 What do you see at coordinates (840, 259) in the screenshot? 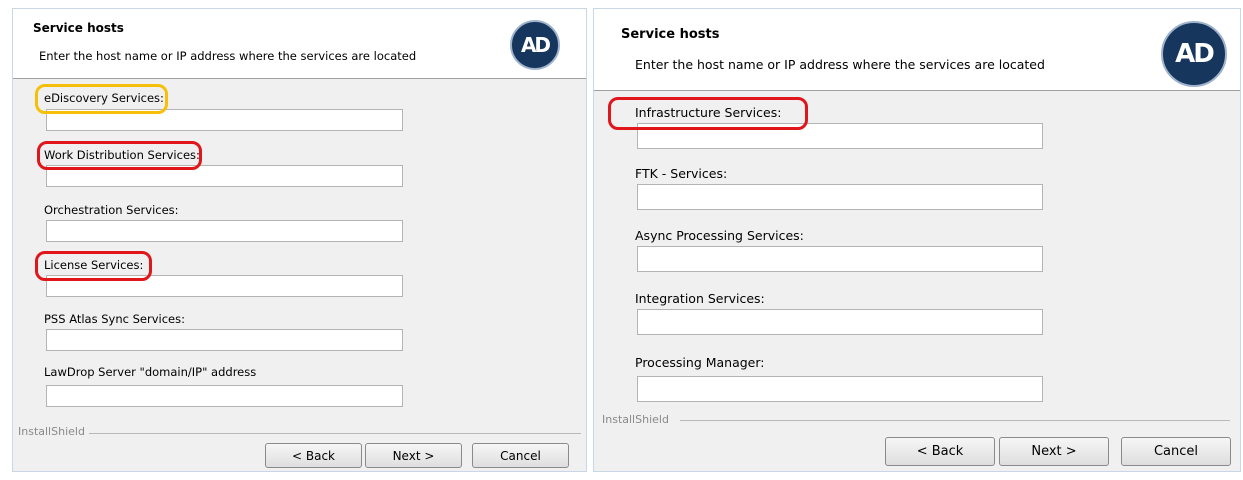
I see `async-processing-services-input` at bounding box center [840, 259].